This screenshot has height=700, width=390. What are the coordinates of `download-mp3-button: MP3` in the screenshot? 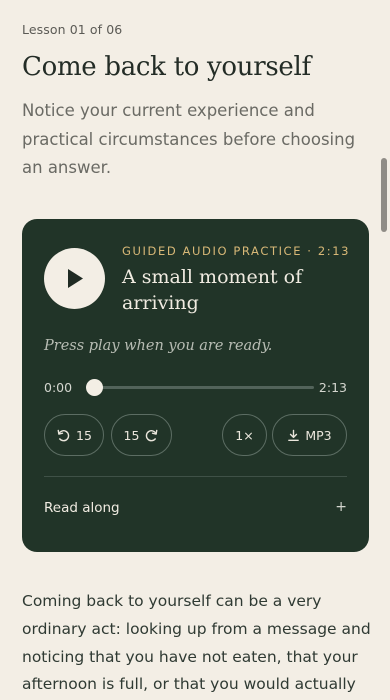 It's located at (309, 435).